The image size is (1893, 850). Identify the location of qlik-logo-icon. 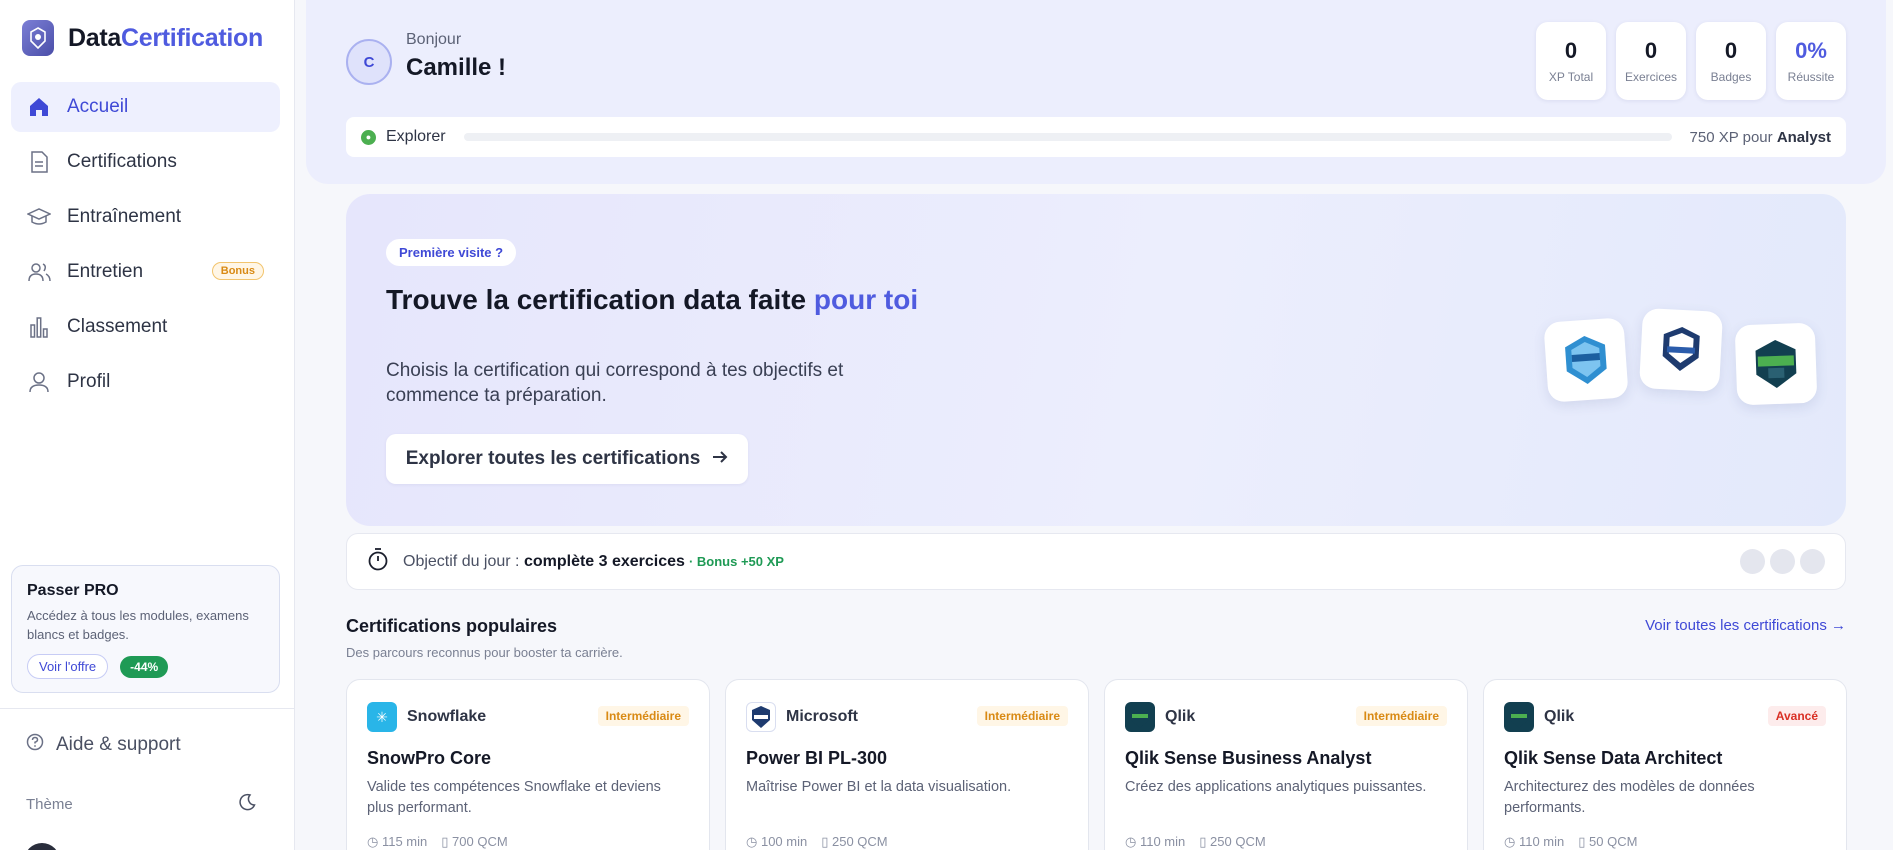
(1140, 717).